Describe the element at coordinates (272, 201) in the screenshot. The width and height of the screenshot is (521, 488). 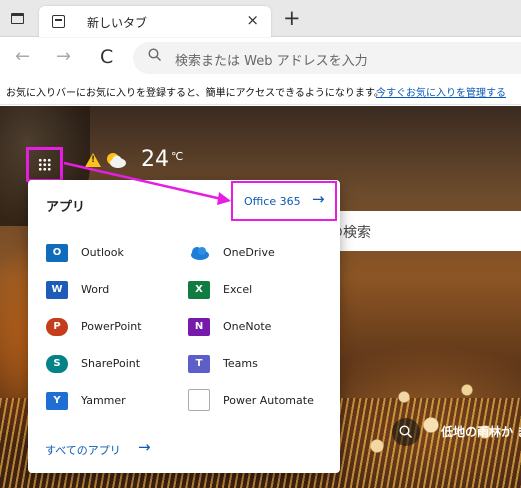
I see `office365-label: Office 365` at that location.